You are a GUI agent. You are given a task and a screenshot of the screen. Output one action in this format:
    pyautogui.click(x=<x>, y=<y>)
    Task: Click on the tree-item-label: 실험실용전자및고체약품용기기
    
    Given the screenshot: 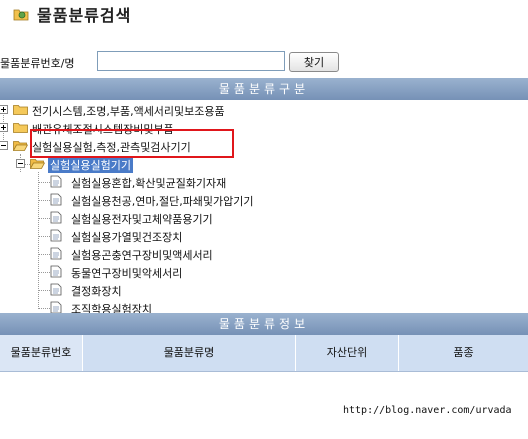 What is the action you would take?
    pyautogui.click(x=142, y=219)
    